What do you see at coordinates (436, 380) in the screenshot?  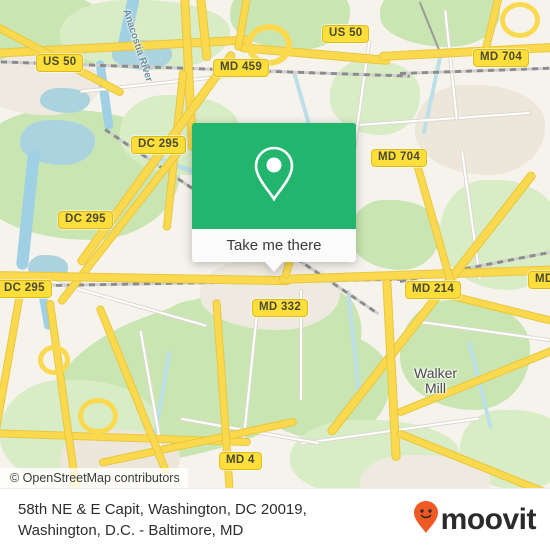 I see `map-place-label-walker-mill: Walker Mill` at bounding box center [436, 380].